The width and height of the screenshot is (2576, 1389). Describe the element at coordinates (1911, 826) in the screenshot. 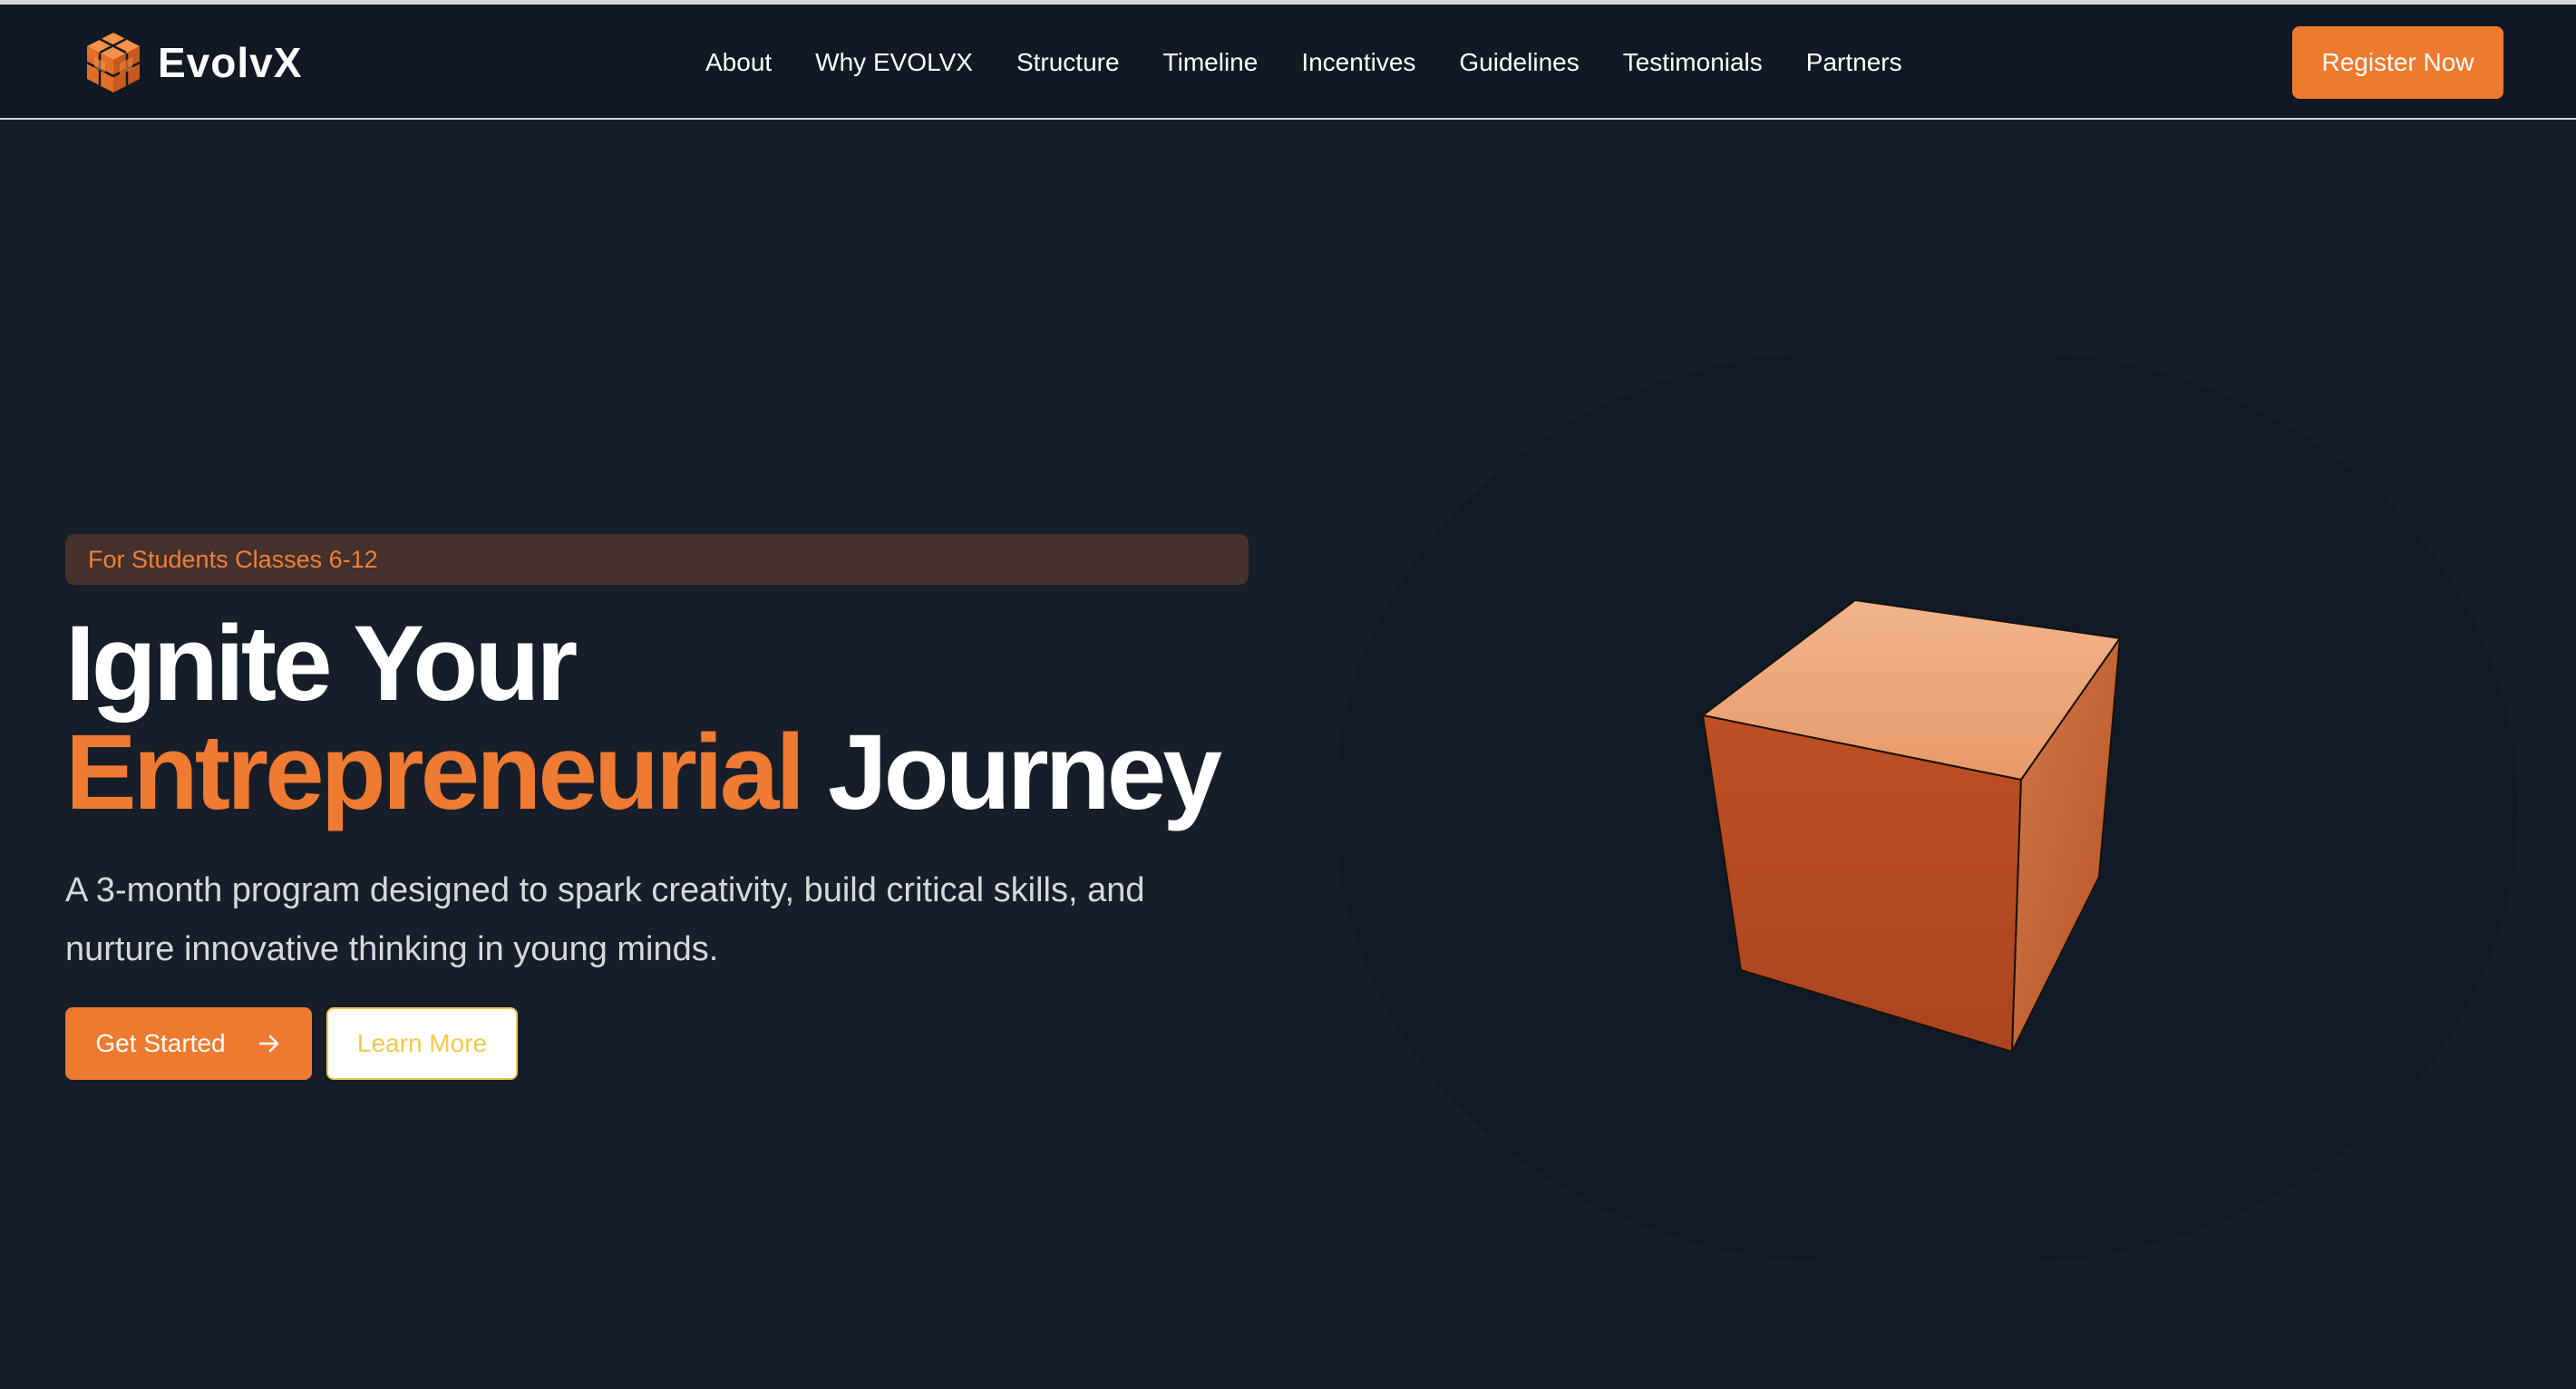

I see `3d-cube-icon` at that location.